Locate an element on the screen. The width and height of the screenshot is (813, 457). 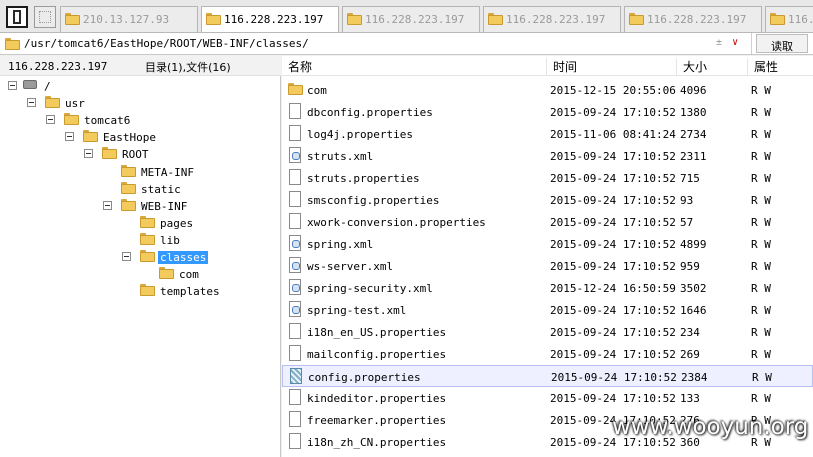
column-name: 名称 is located at coordinates (297, 67).